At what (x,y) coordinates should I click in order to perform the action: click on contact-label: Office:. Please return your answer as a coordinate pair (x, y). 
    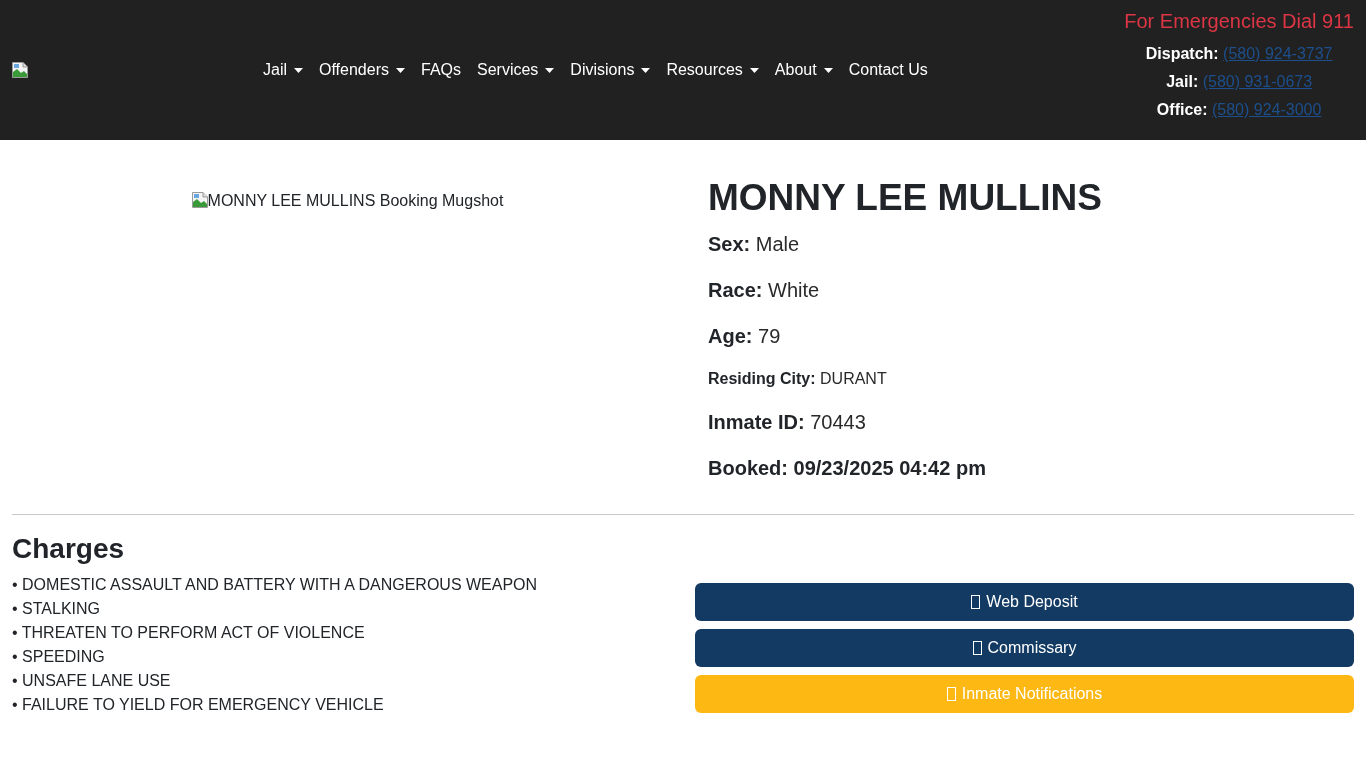
    Looking at the image, I should click on (1182, 109).